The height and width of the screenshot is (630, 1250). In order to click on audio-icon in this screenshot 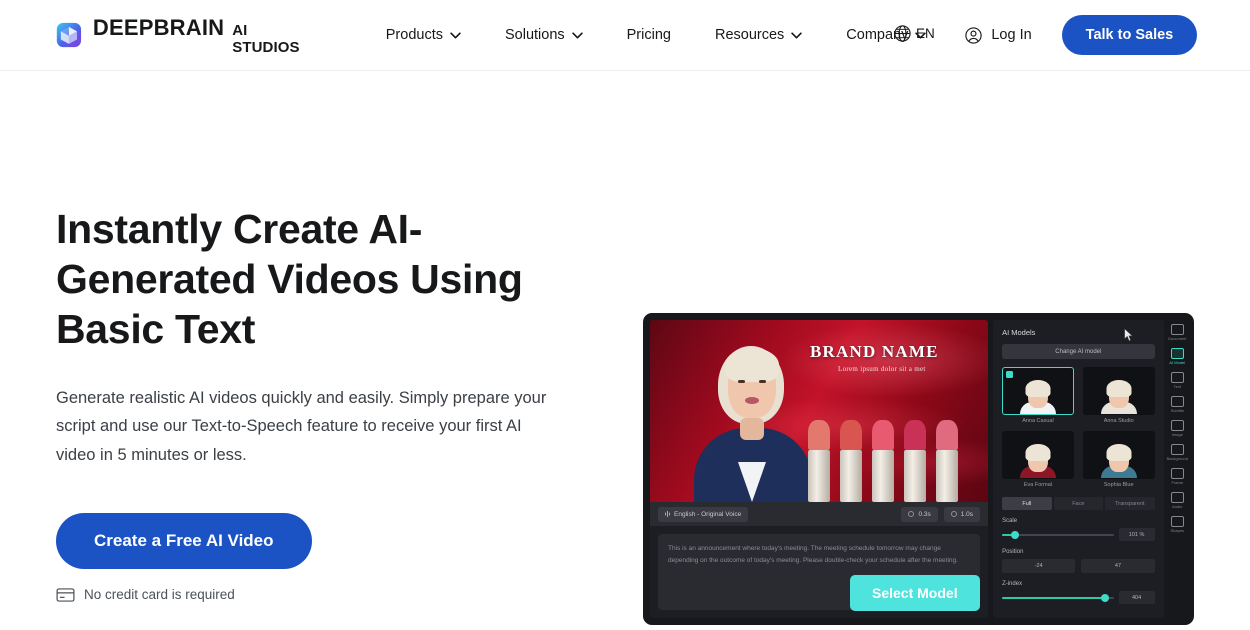, I will do `click(1177, 497)`.